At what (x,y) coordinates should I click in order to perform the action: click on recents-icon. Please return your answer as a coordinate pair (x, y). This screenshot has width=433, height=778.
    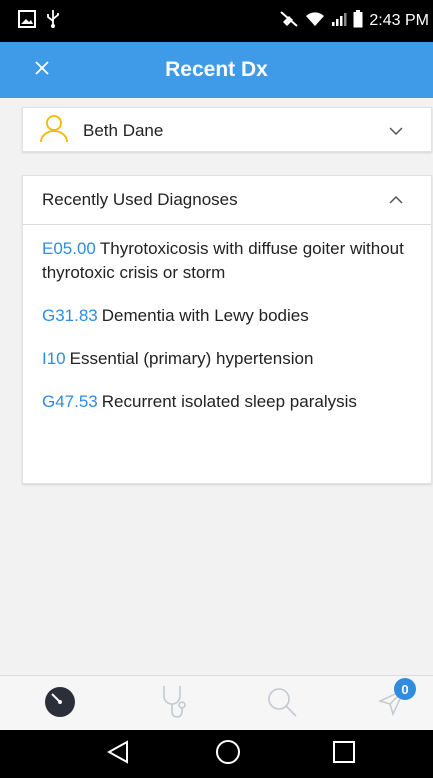
    Looking at the image, I should click on (344, 754).